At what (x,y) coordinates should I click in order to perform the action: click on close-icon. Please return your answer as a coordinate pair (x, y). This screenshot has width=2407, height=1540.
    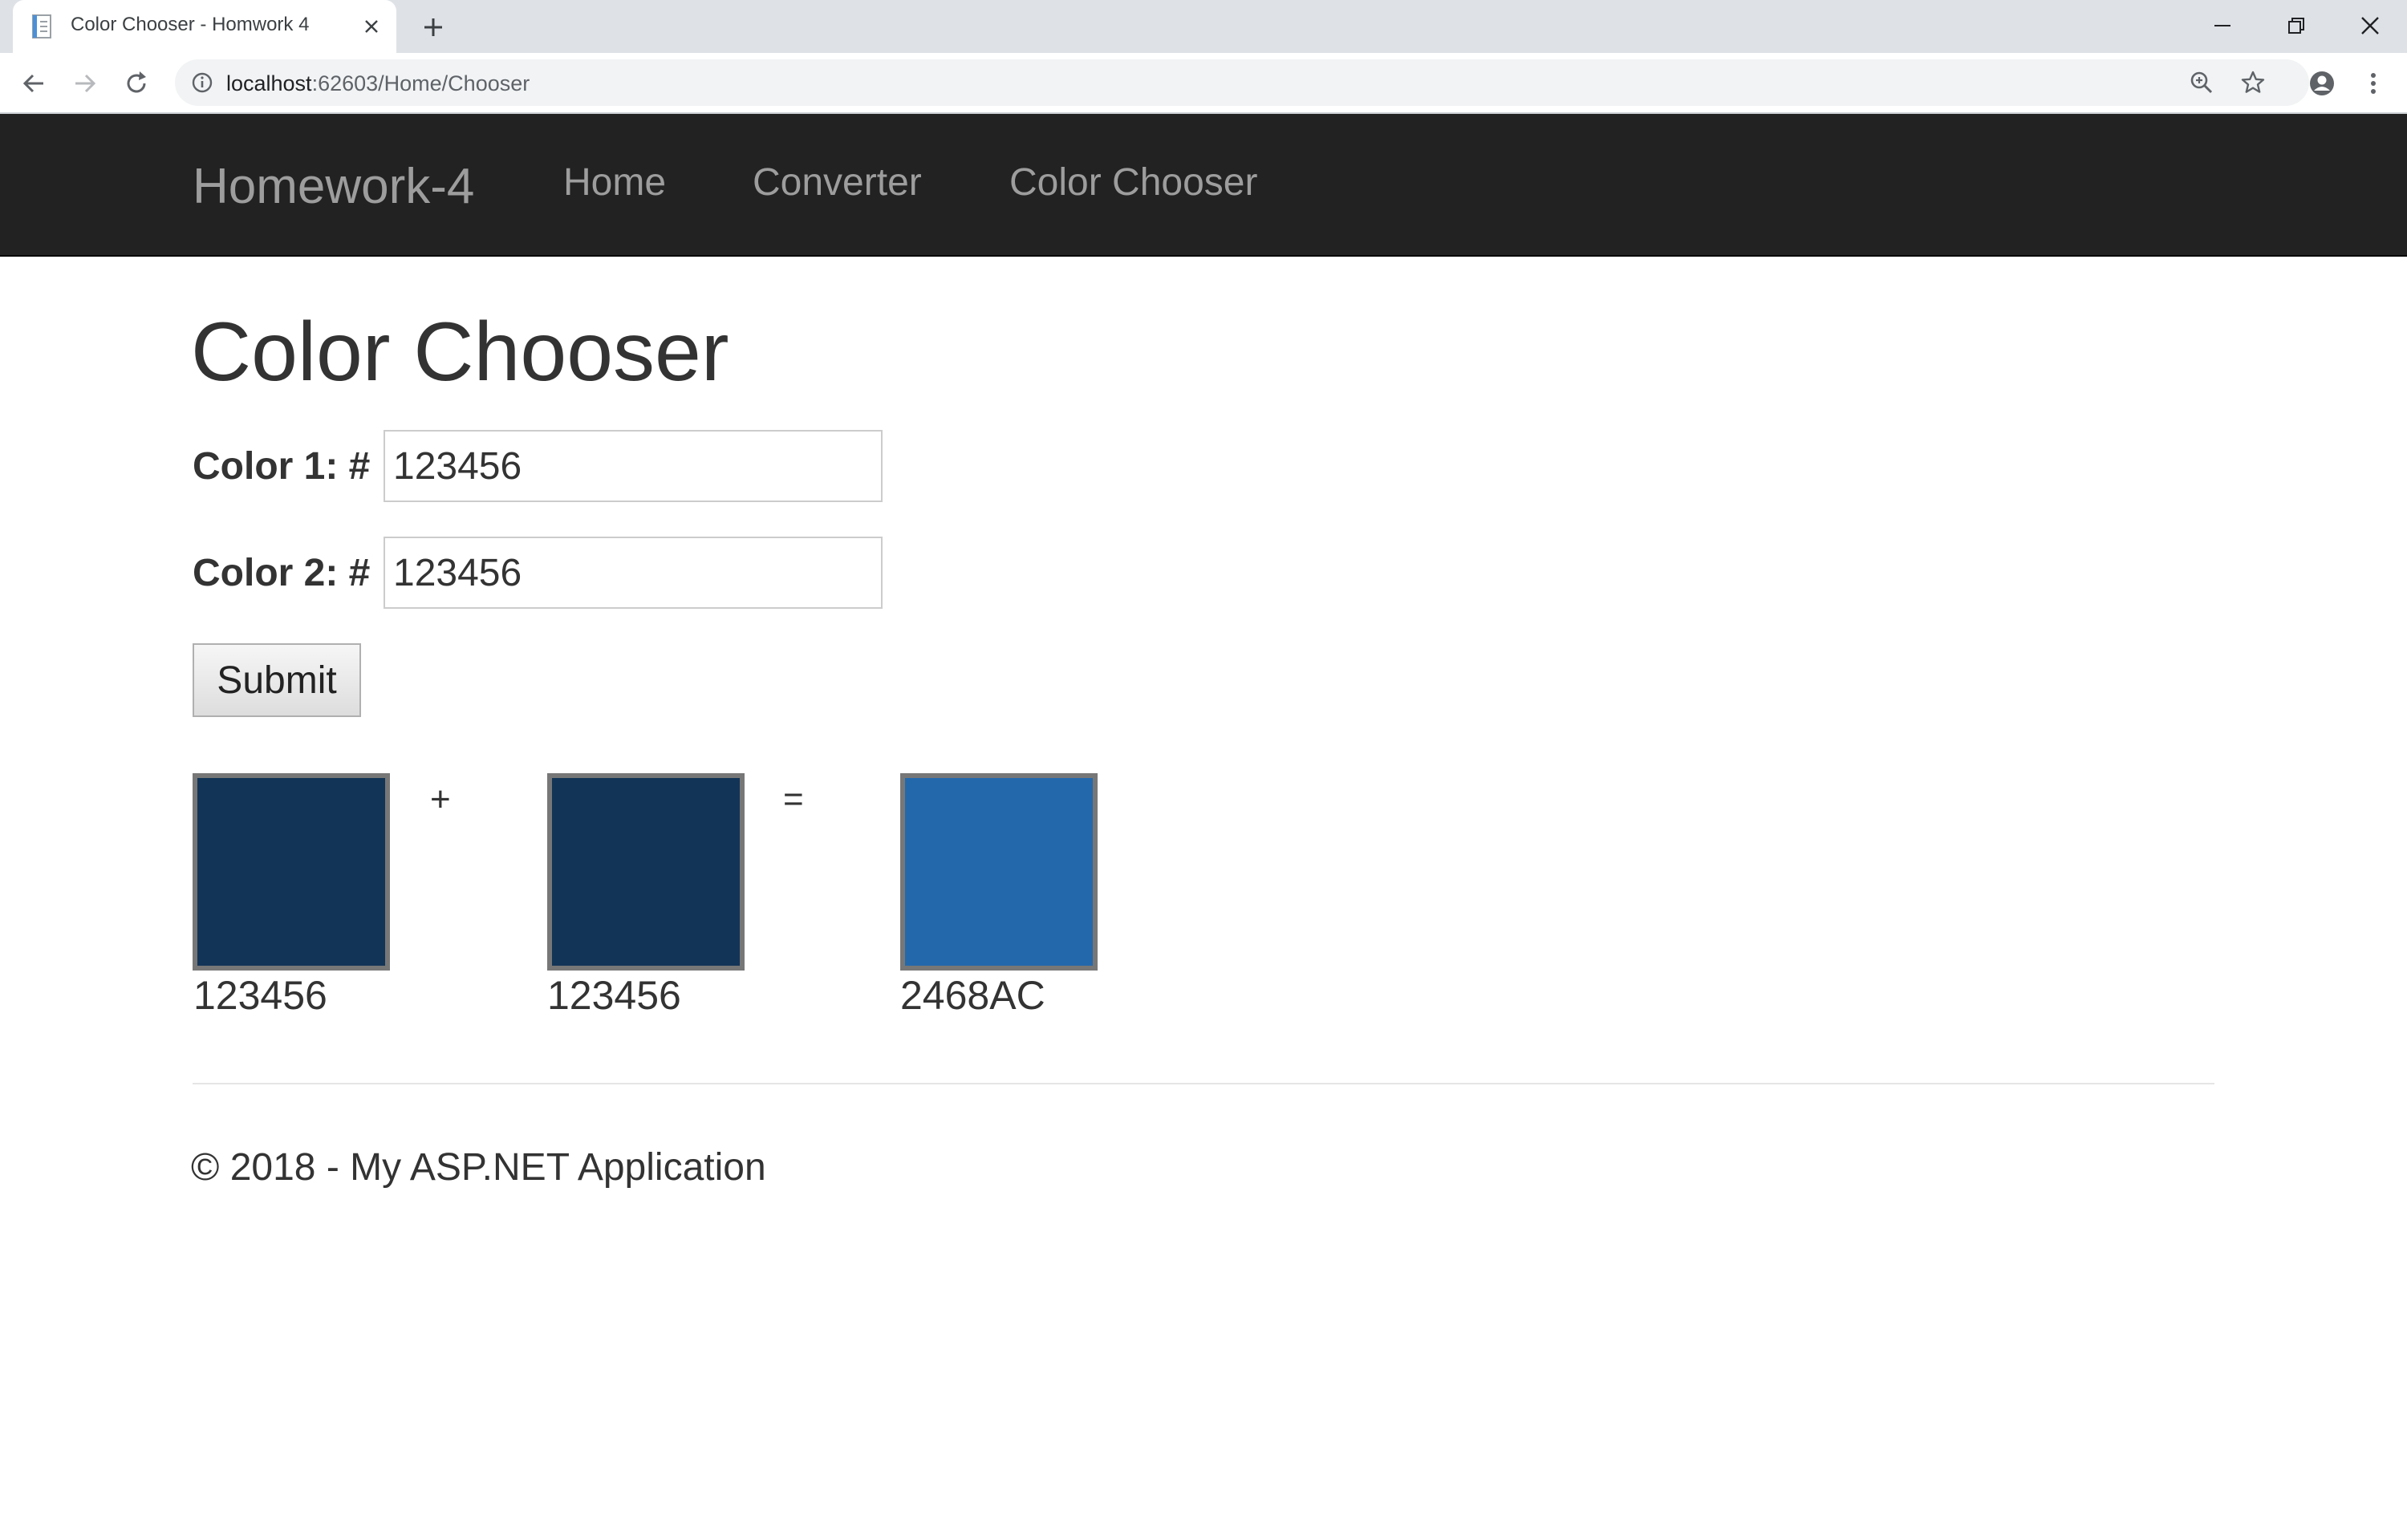
    Looking at the image, I should click on (371, 26).